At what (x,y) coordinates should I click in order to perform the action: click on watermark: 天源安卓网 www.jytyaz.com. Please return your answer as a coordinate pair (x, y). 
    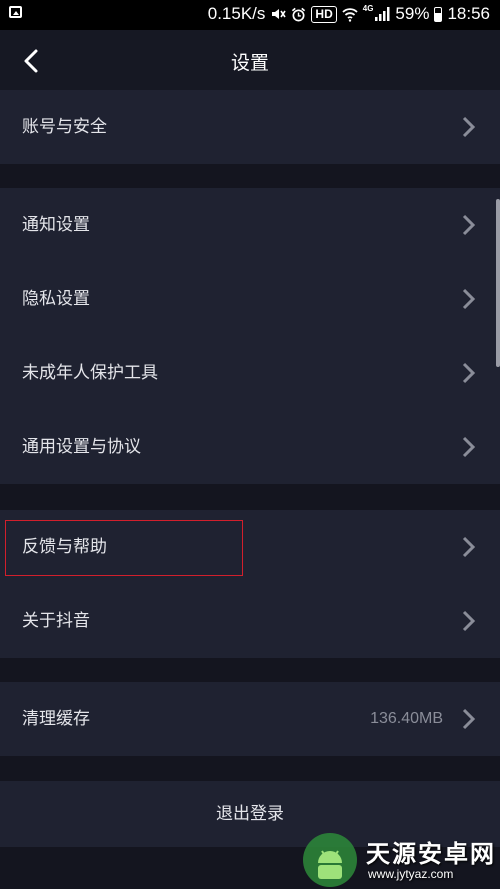
    Looking at the image, I should click on (398, 859).